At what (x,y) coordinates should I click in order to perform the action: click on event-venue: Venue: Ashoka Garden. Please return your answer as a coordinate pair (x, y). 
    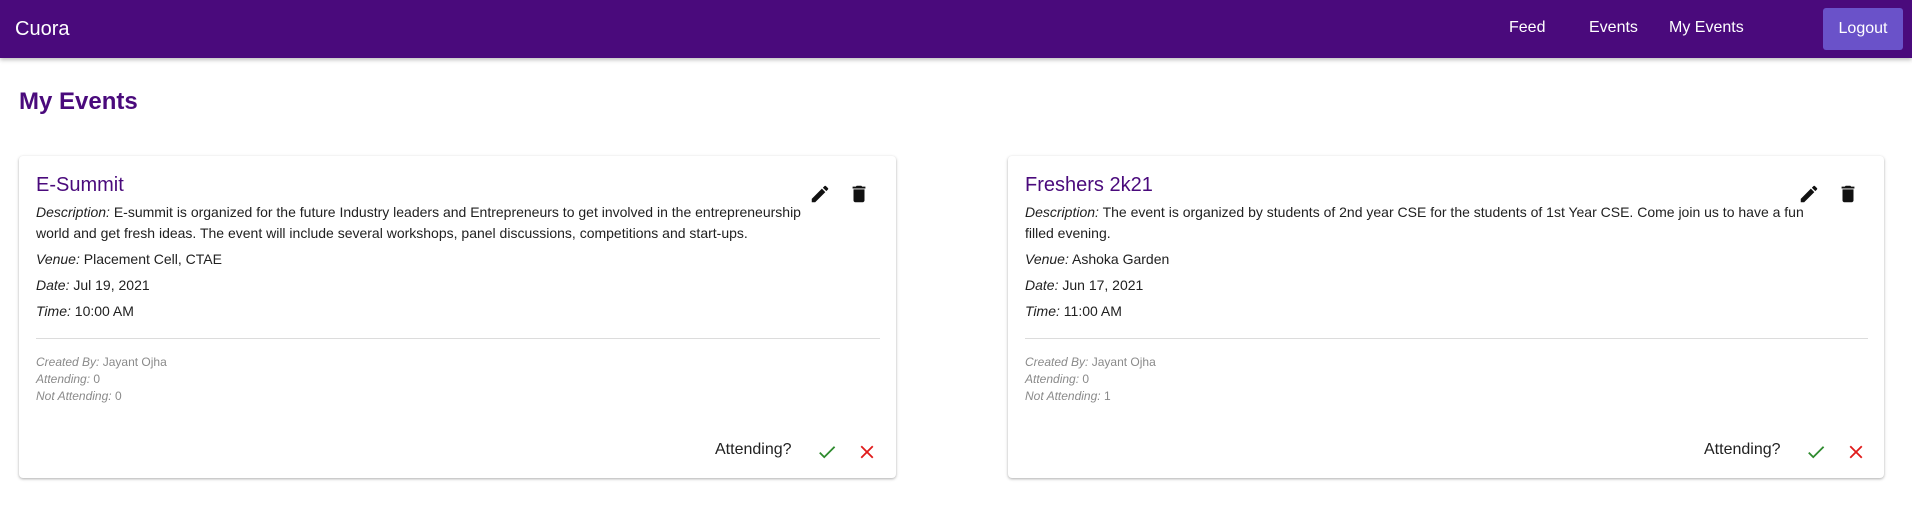
    Looking at the image, I should click on (1415, 259).